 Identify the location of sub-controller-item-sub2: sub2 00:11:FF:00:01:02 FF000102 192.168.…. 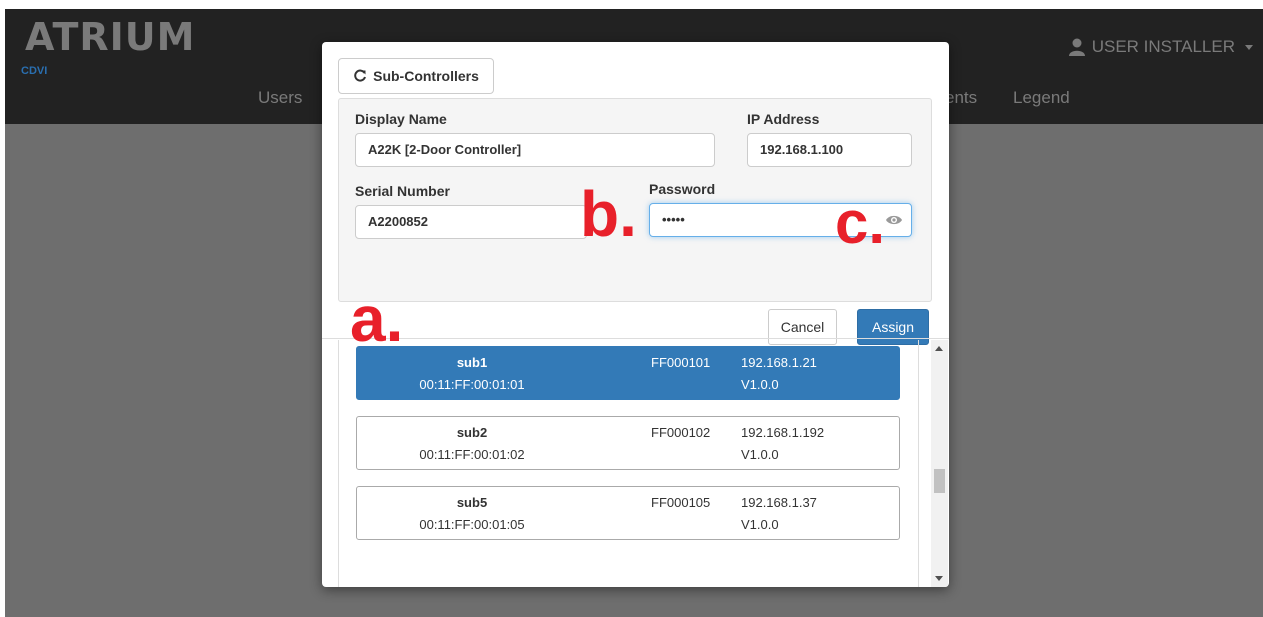
(628, 443).